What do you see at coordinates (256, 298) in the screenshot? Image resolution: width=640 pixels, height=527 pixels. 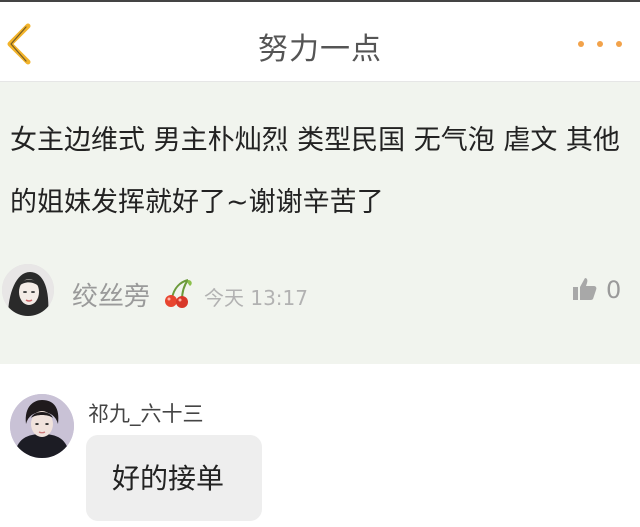 I see `post-time: 今天 13:17` at bounding box center [256, 298].